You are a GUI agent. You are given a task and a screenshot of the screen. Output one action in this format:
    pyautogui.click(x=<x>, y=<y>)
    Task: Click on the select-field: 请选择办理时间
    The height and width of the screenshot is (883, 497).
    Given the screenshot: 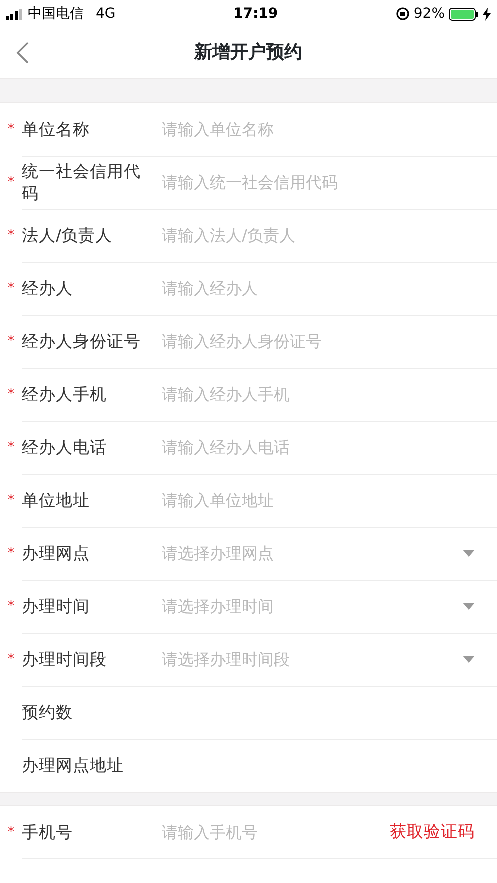 What is the action you would take?
    pyautogui.click(x=312, y=606)
    